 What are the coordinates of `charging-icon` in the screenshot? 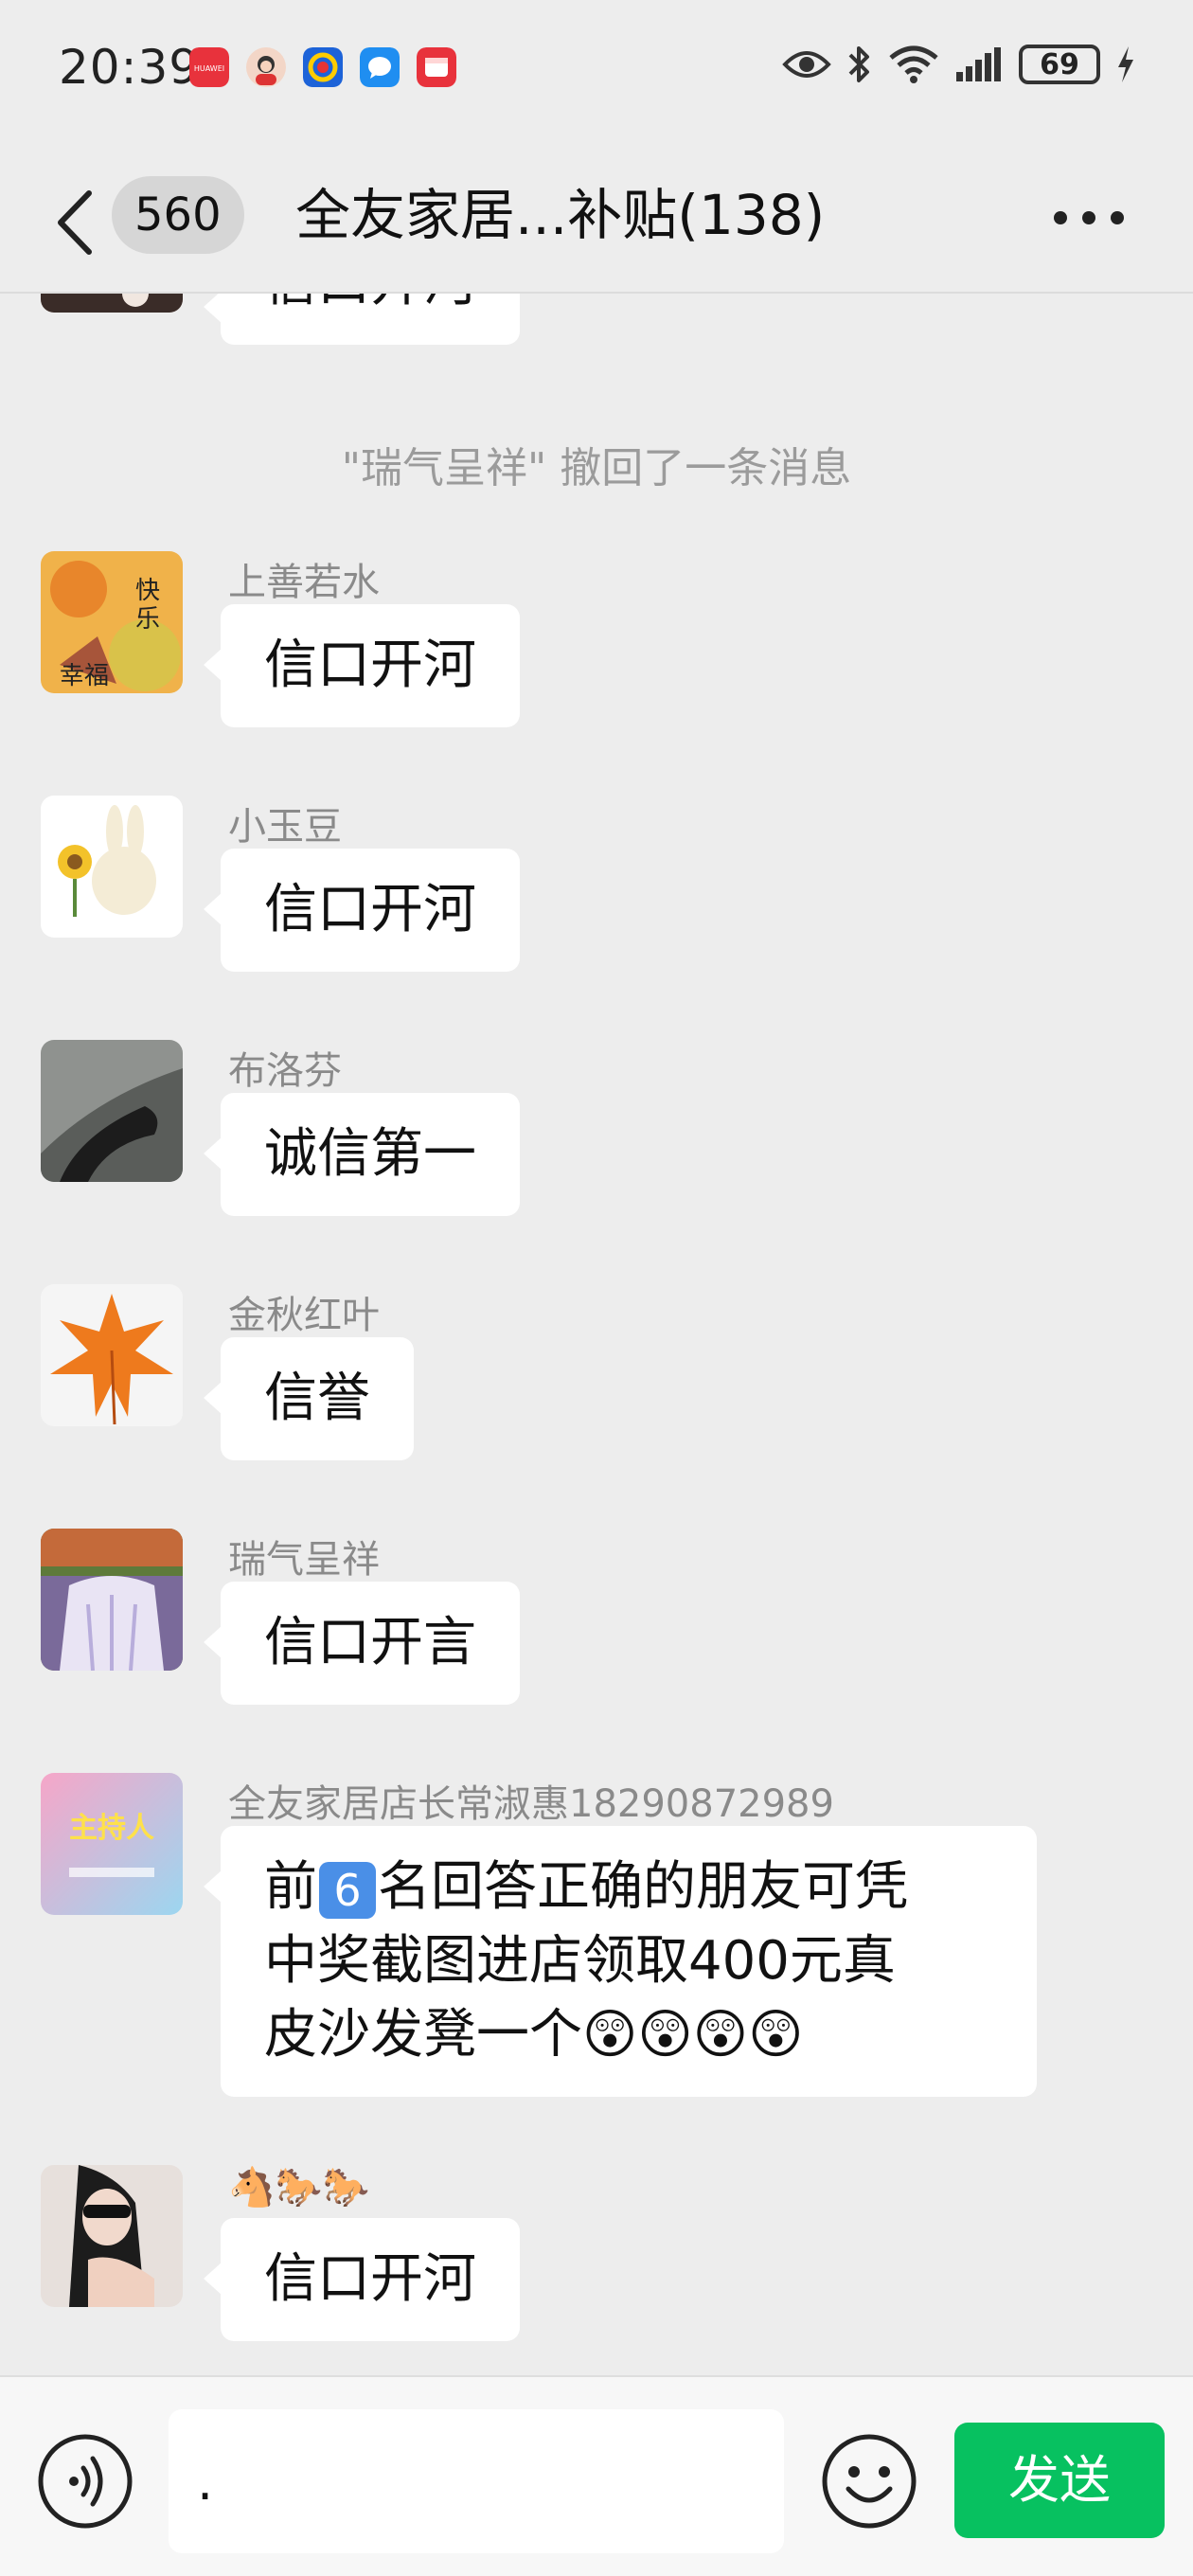 It's located at (1125, 64).